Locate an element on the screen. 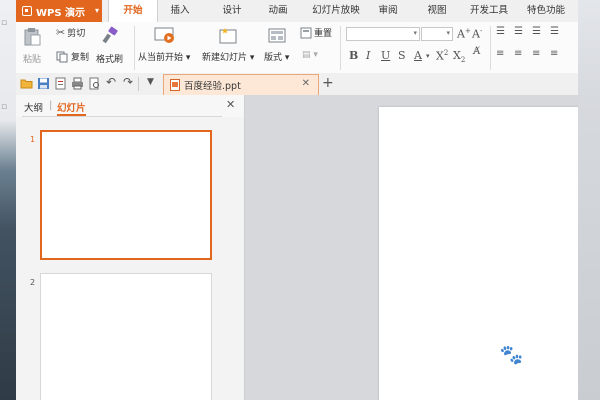 This screenshot has width=600, height=400. copy-label: 复制 is located at coordinates (80, 58).